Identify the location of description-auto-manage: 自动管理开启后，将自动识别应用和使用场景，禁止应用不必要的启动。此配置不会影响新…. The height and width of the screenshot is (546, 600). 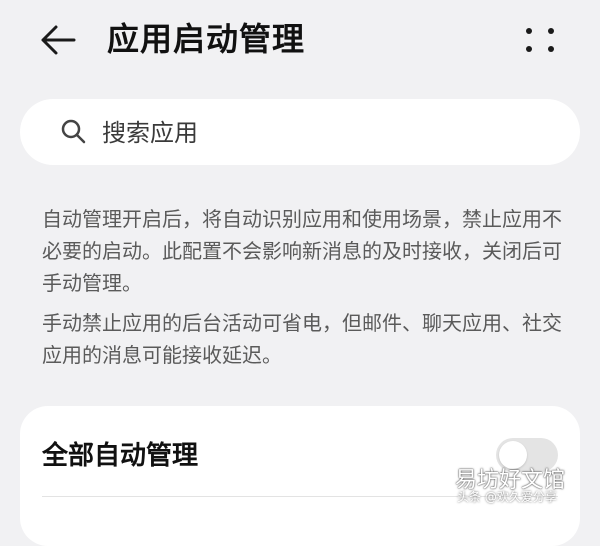
(302, 251).